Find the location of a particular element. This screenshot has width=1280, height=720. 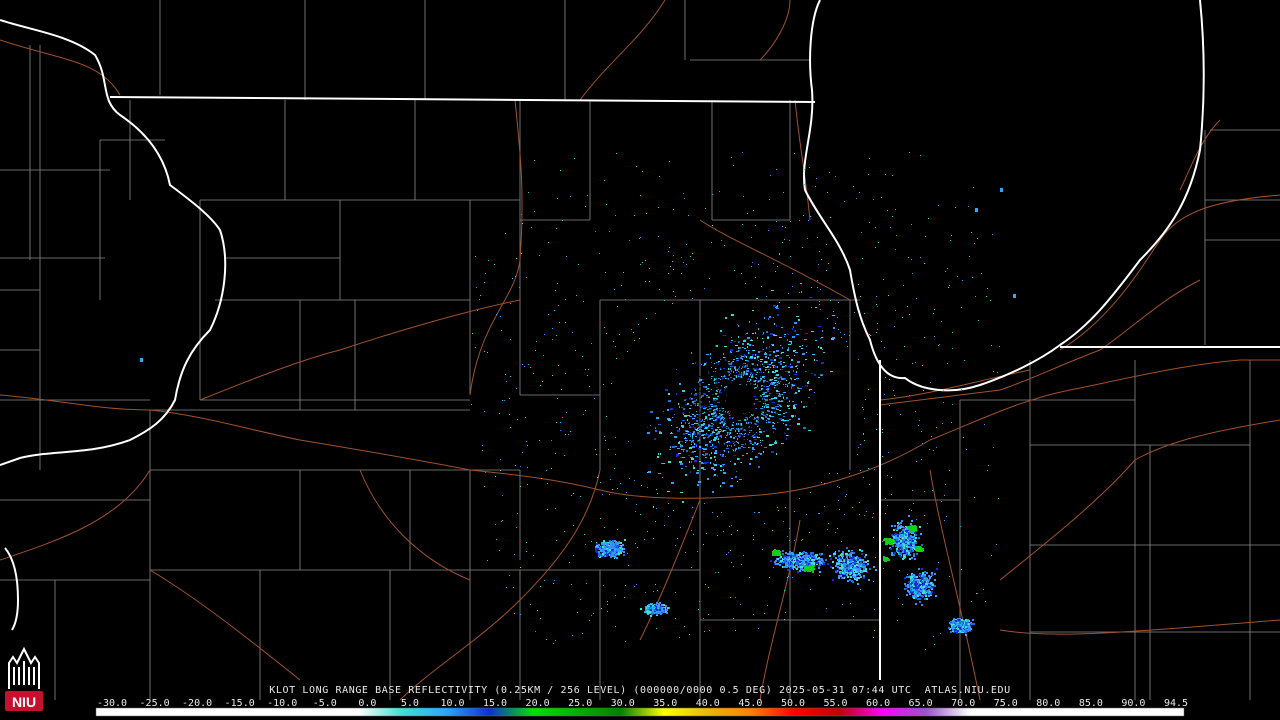

colorbar-tick-label: 25.0 is located at coordinates (580, 703).